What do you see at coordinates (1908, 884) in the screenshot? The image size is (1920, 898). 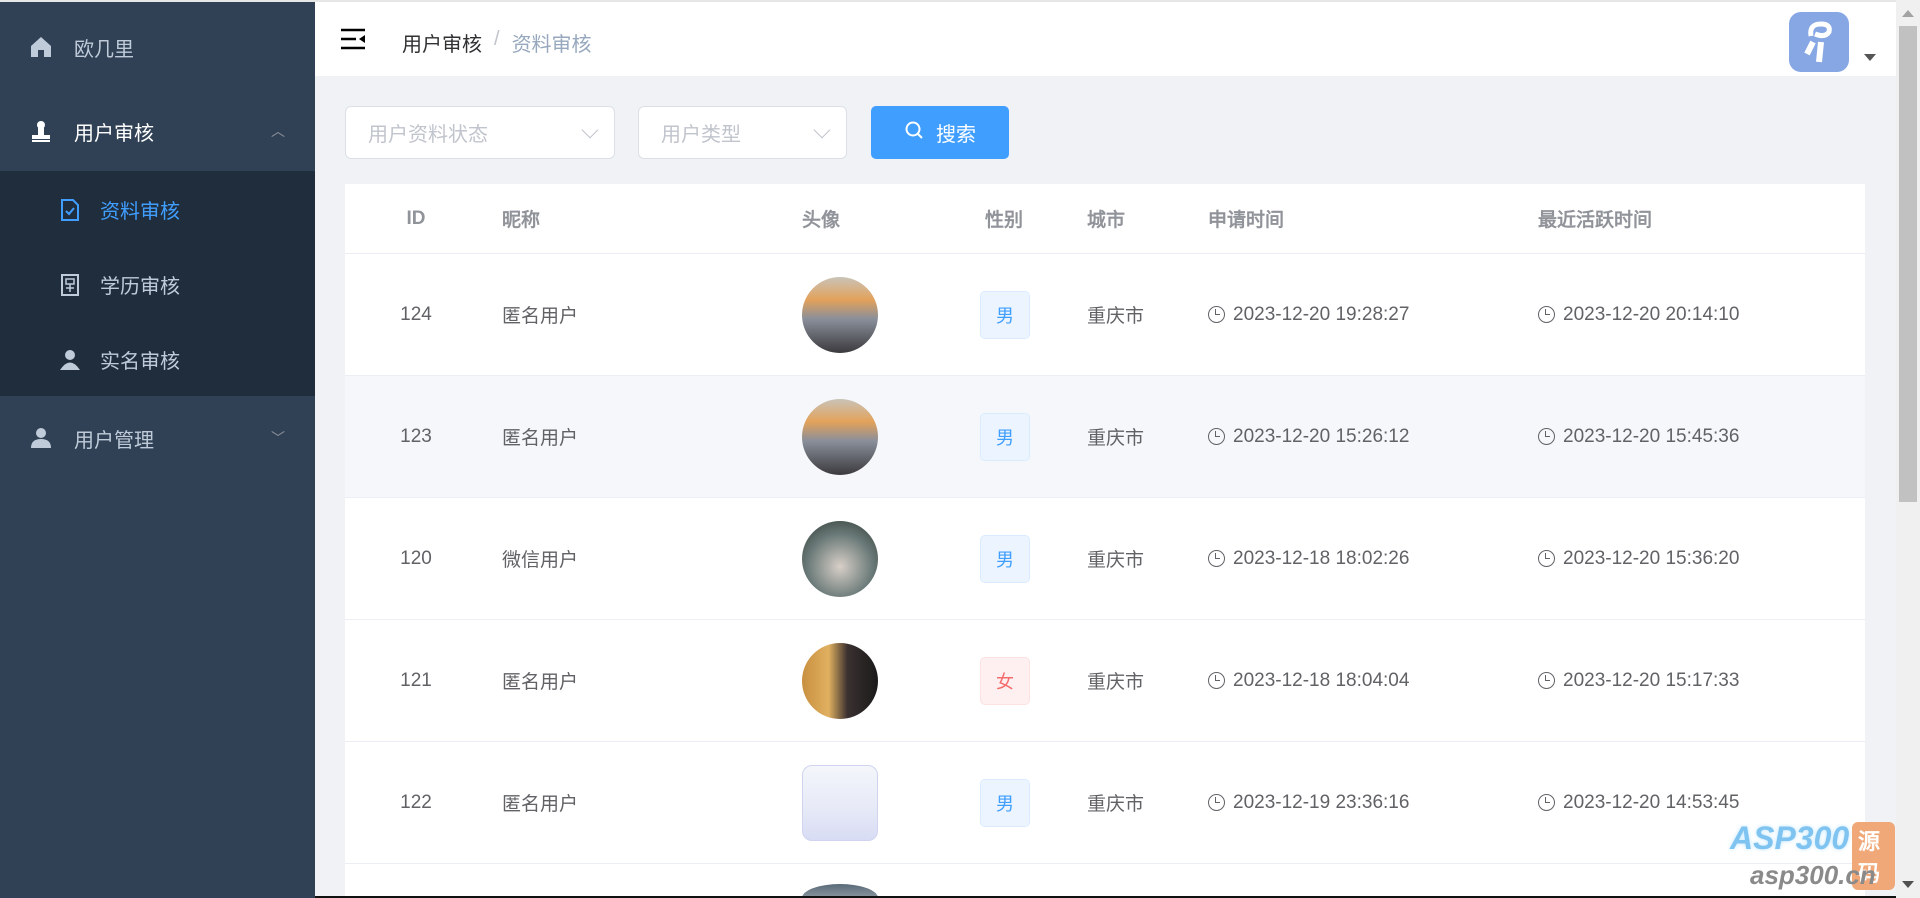 I see `scroll-down-icon` at bounding box center [1908, 884].